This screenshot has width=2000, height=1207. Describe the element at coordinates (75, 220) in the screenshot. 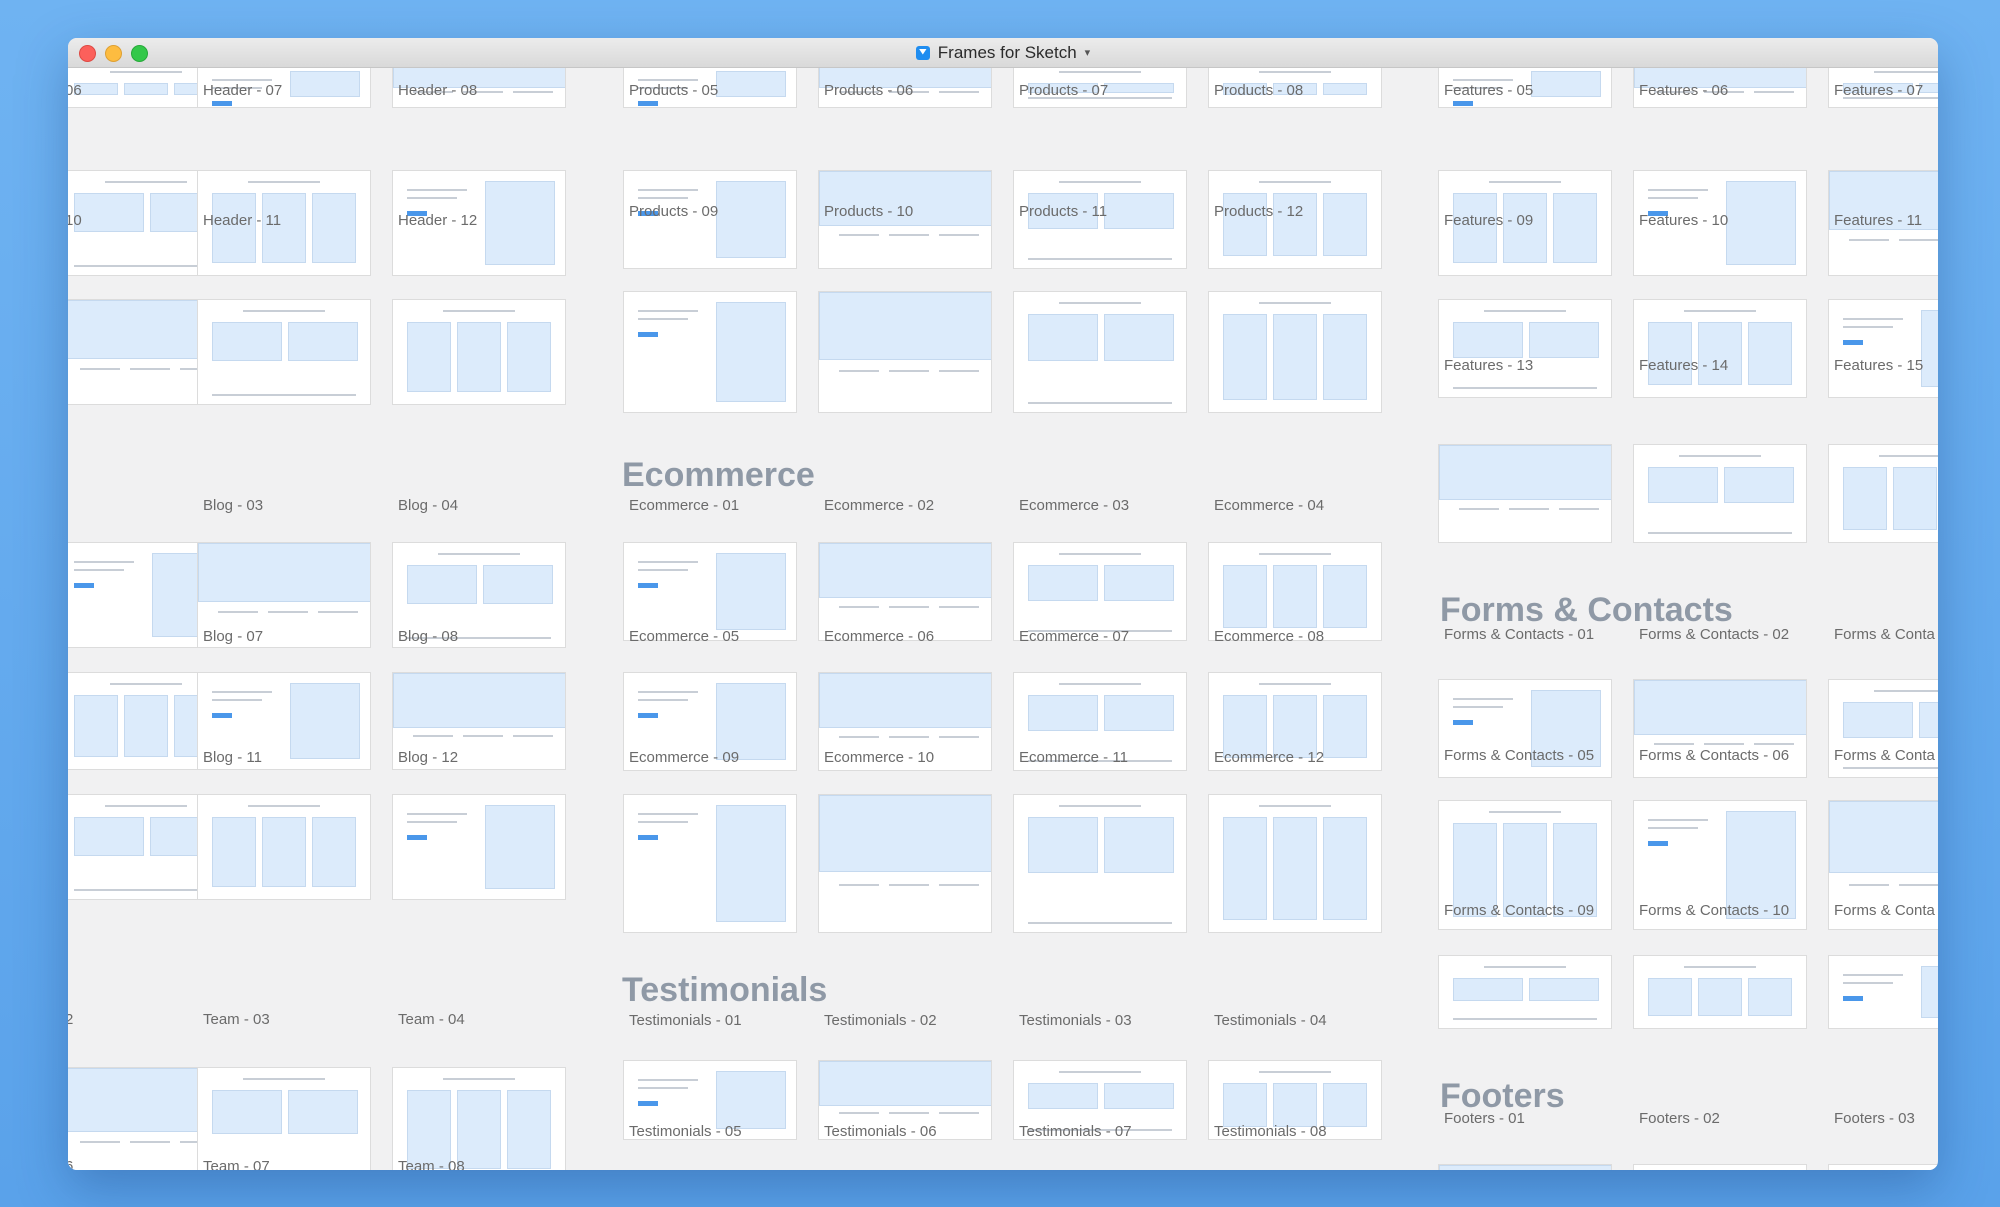

I see `artboard-label: 10` at that location.